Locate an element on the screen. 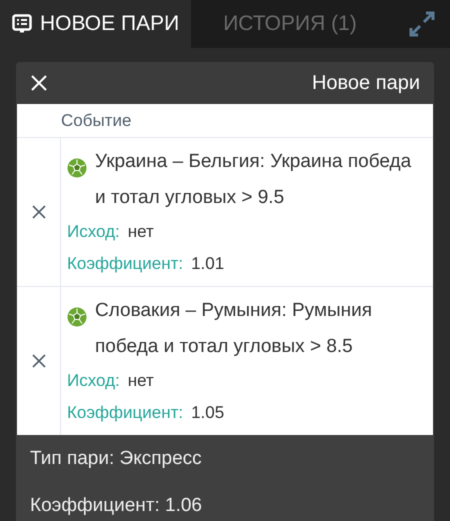 The image size is (450, 521). list-icon is located at coordinates (22, 24).